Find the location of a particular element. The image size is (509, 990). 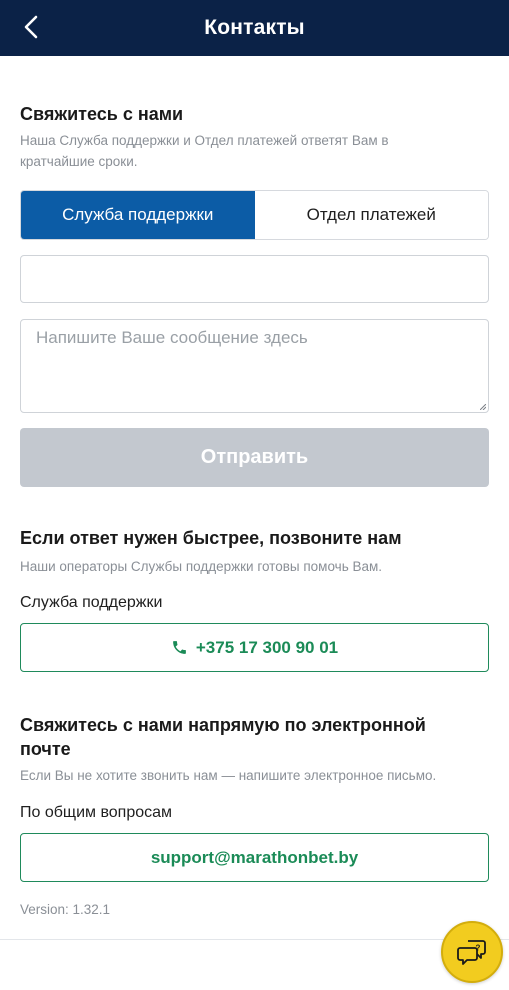

back-button is located at coordinates (31, 27).